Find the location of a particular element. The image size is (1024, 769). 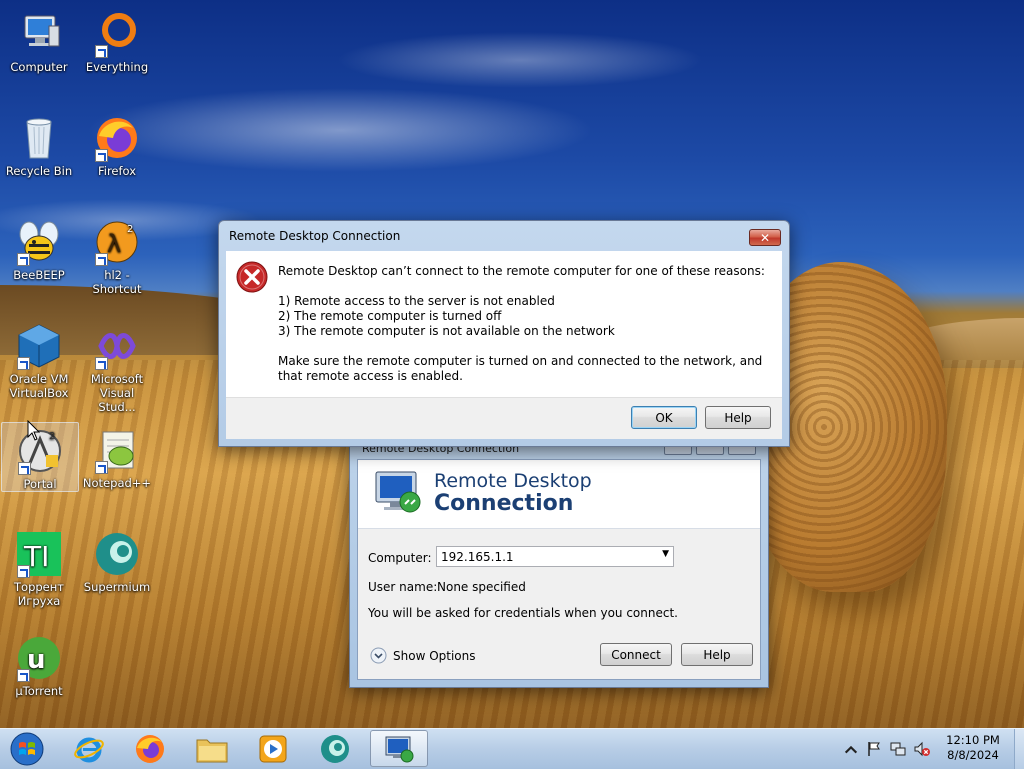

error-reason: 2) The remote computer is turned off is located at coordinates (390, 316).